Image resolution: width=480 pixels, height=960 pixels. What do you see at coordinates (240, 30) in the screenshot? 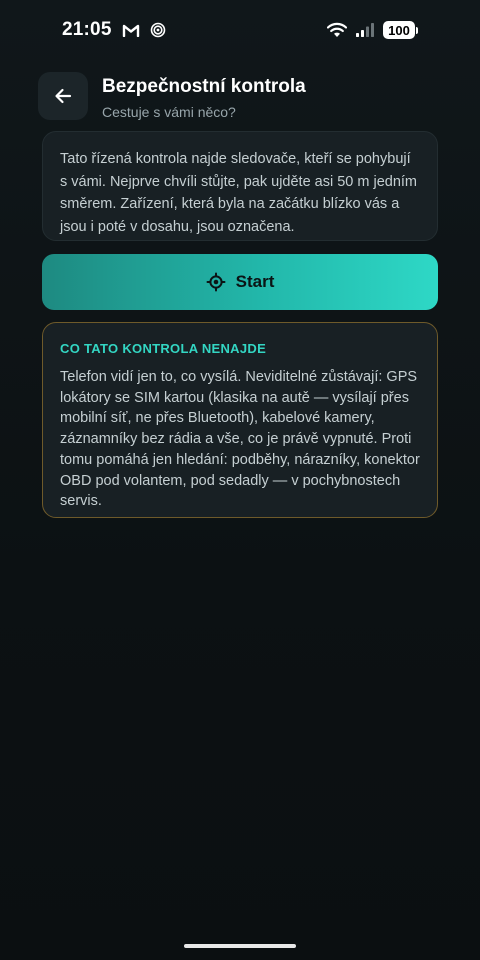
I see `status-bar: 21:05 100` at bounding box center [240, 30].